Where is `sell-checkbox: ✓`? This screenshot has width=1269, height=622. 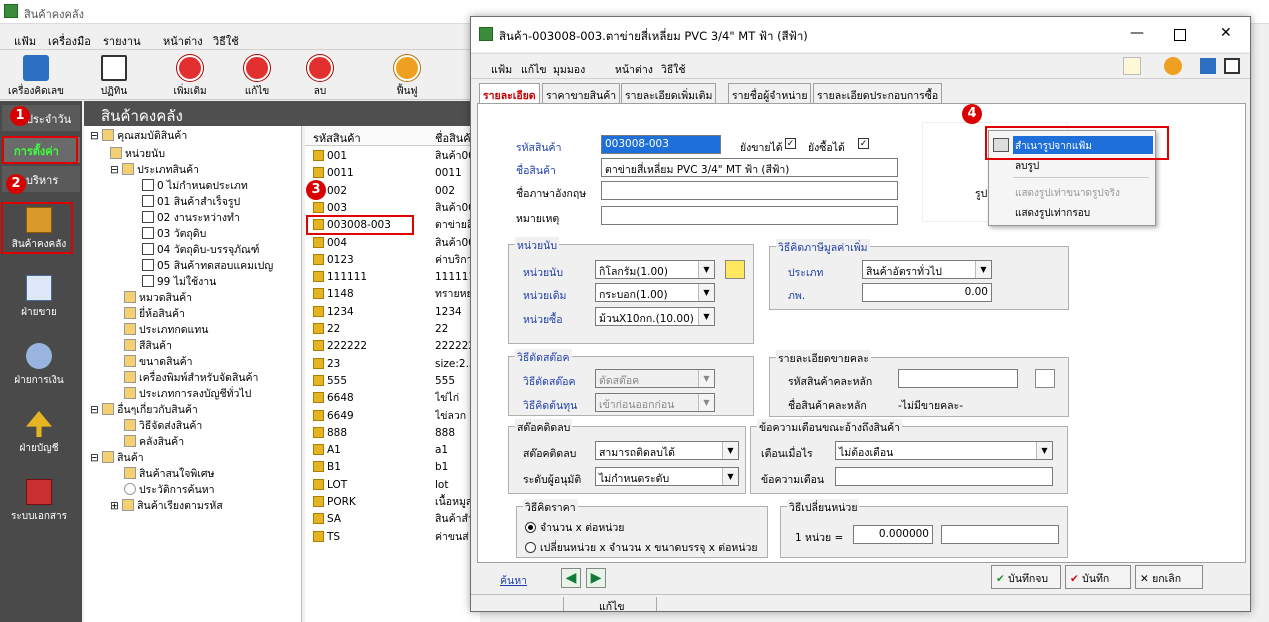
sell-checkbox: ✓ is located at coordinates (790, 143).